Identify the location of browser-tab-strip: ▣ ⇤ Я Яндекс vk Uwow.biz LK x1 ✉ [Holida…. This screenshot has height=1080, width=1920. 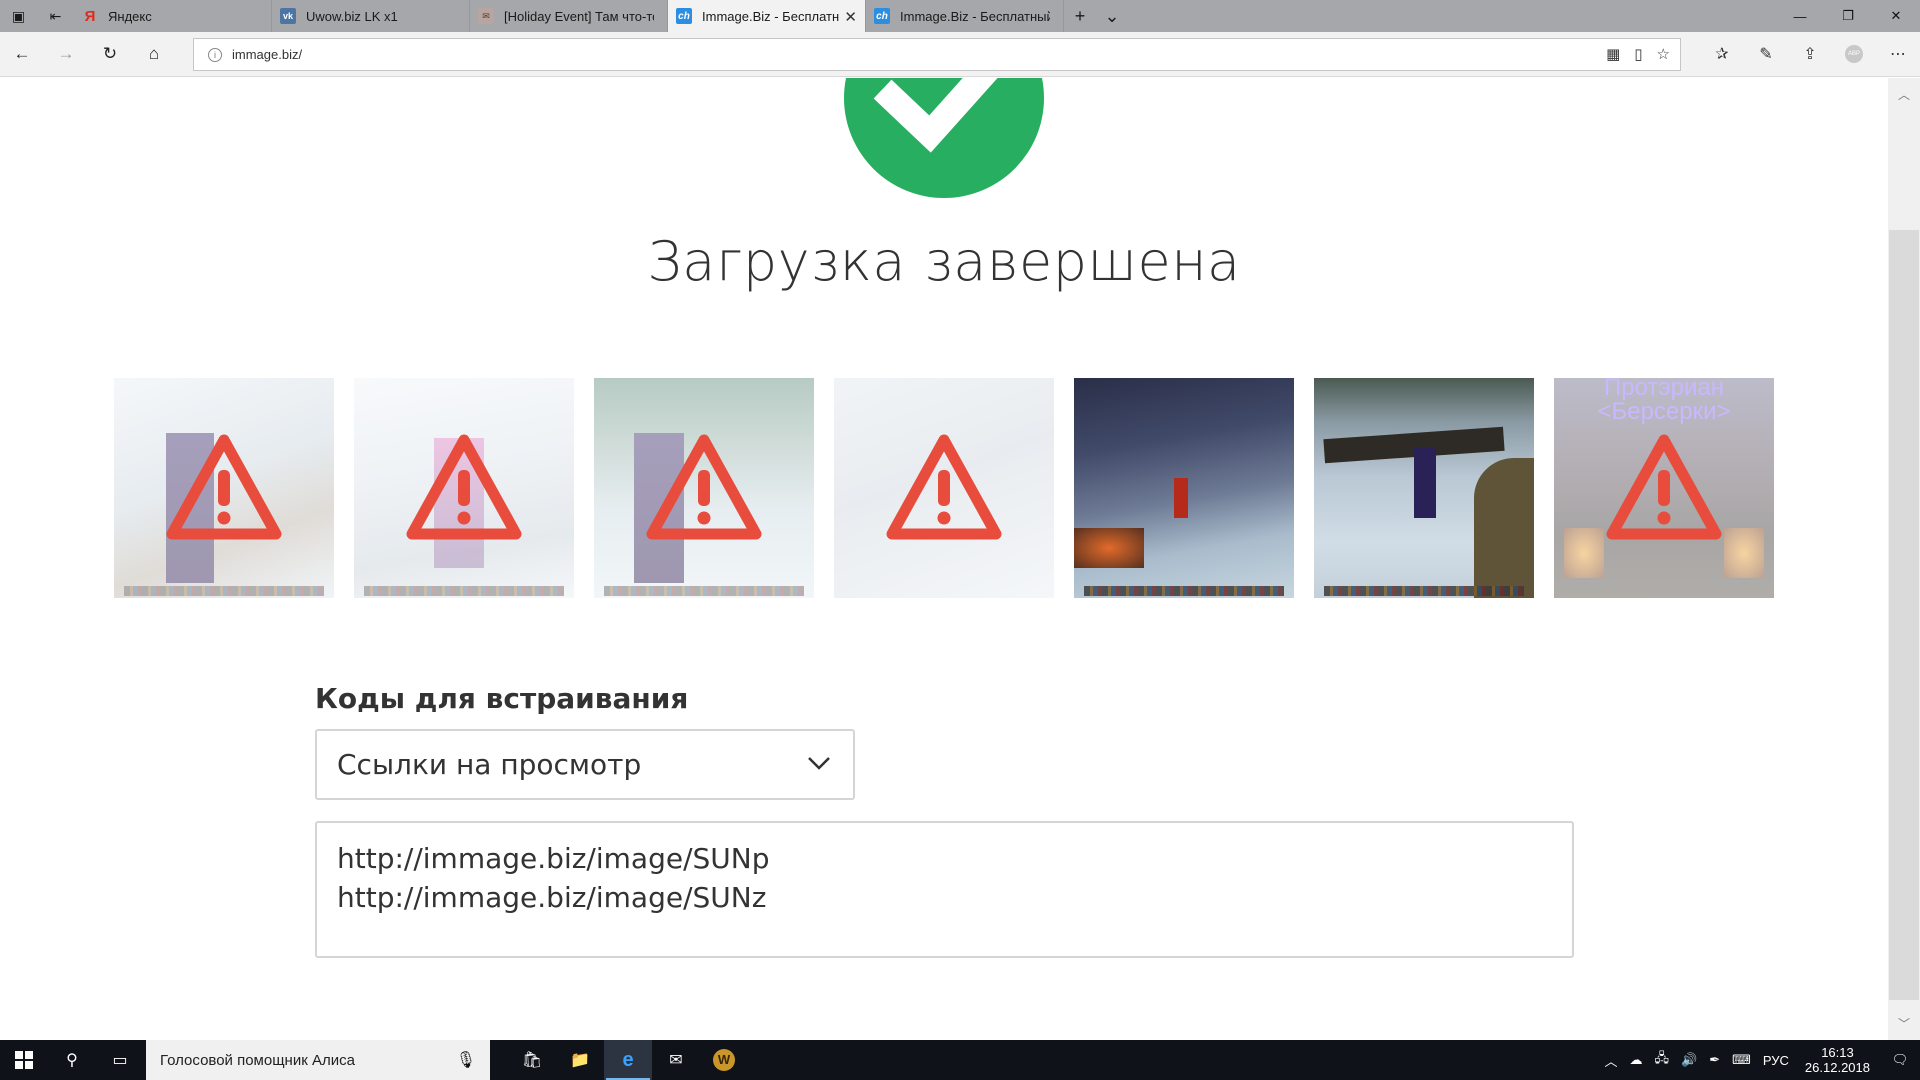
(960, 16).